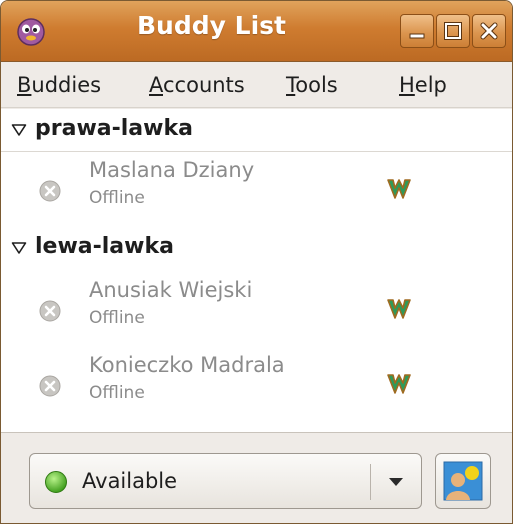 Image resolution: width=513 pixels, height=524 pixels. Describe the element at coordinates (256, 190) in the screenshot. I see `buddy-row: Maslana Dziany Offline` at that location.